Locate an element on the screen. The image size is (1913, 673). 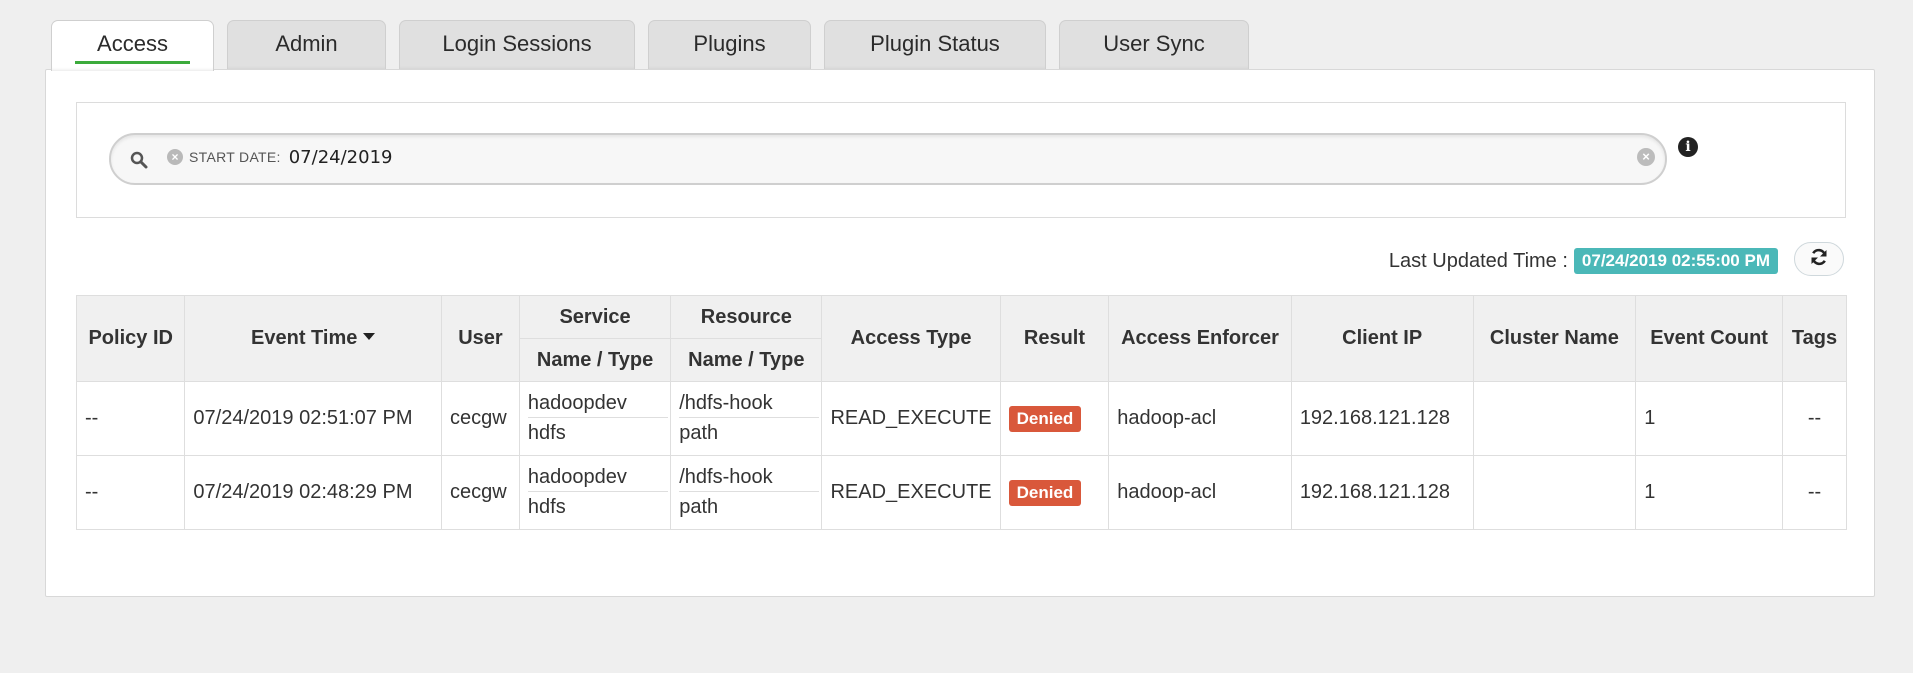
last-updated-label: Last Updated Time : is located at coordinates (1478, 260).